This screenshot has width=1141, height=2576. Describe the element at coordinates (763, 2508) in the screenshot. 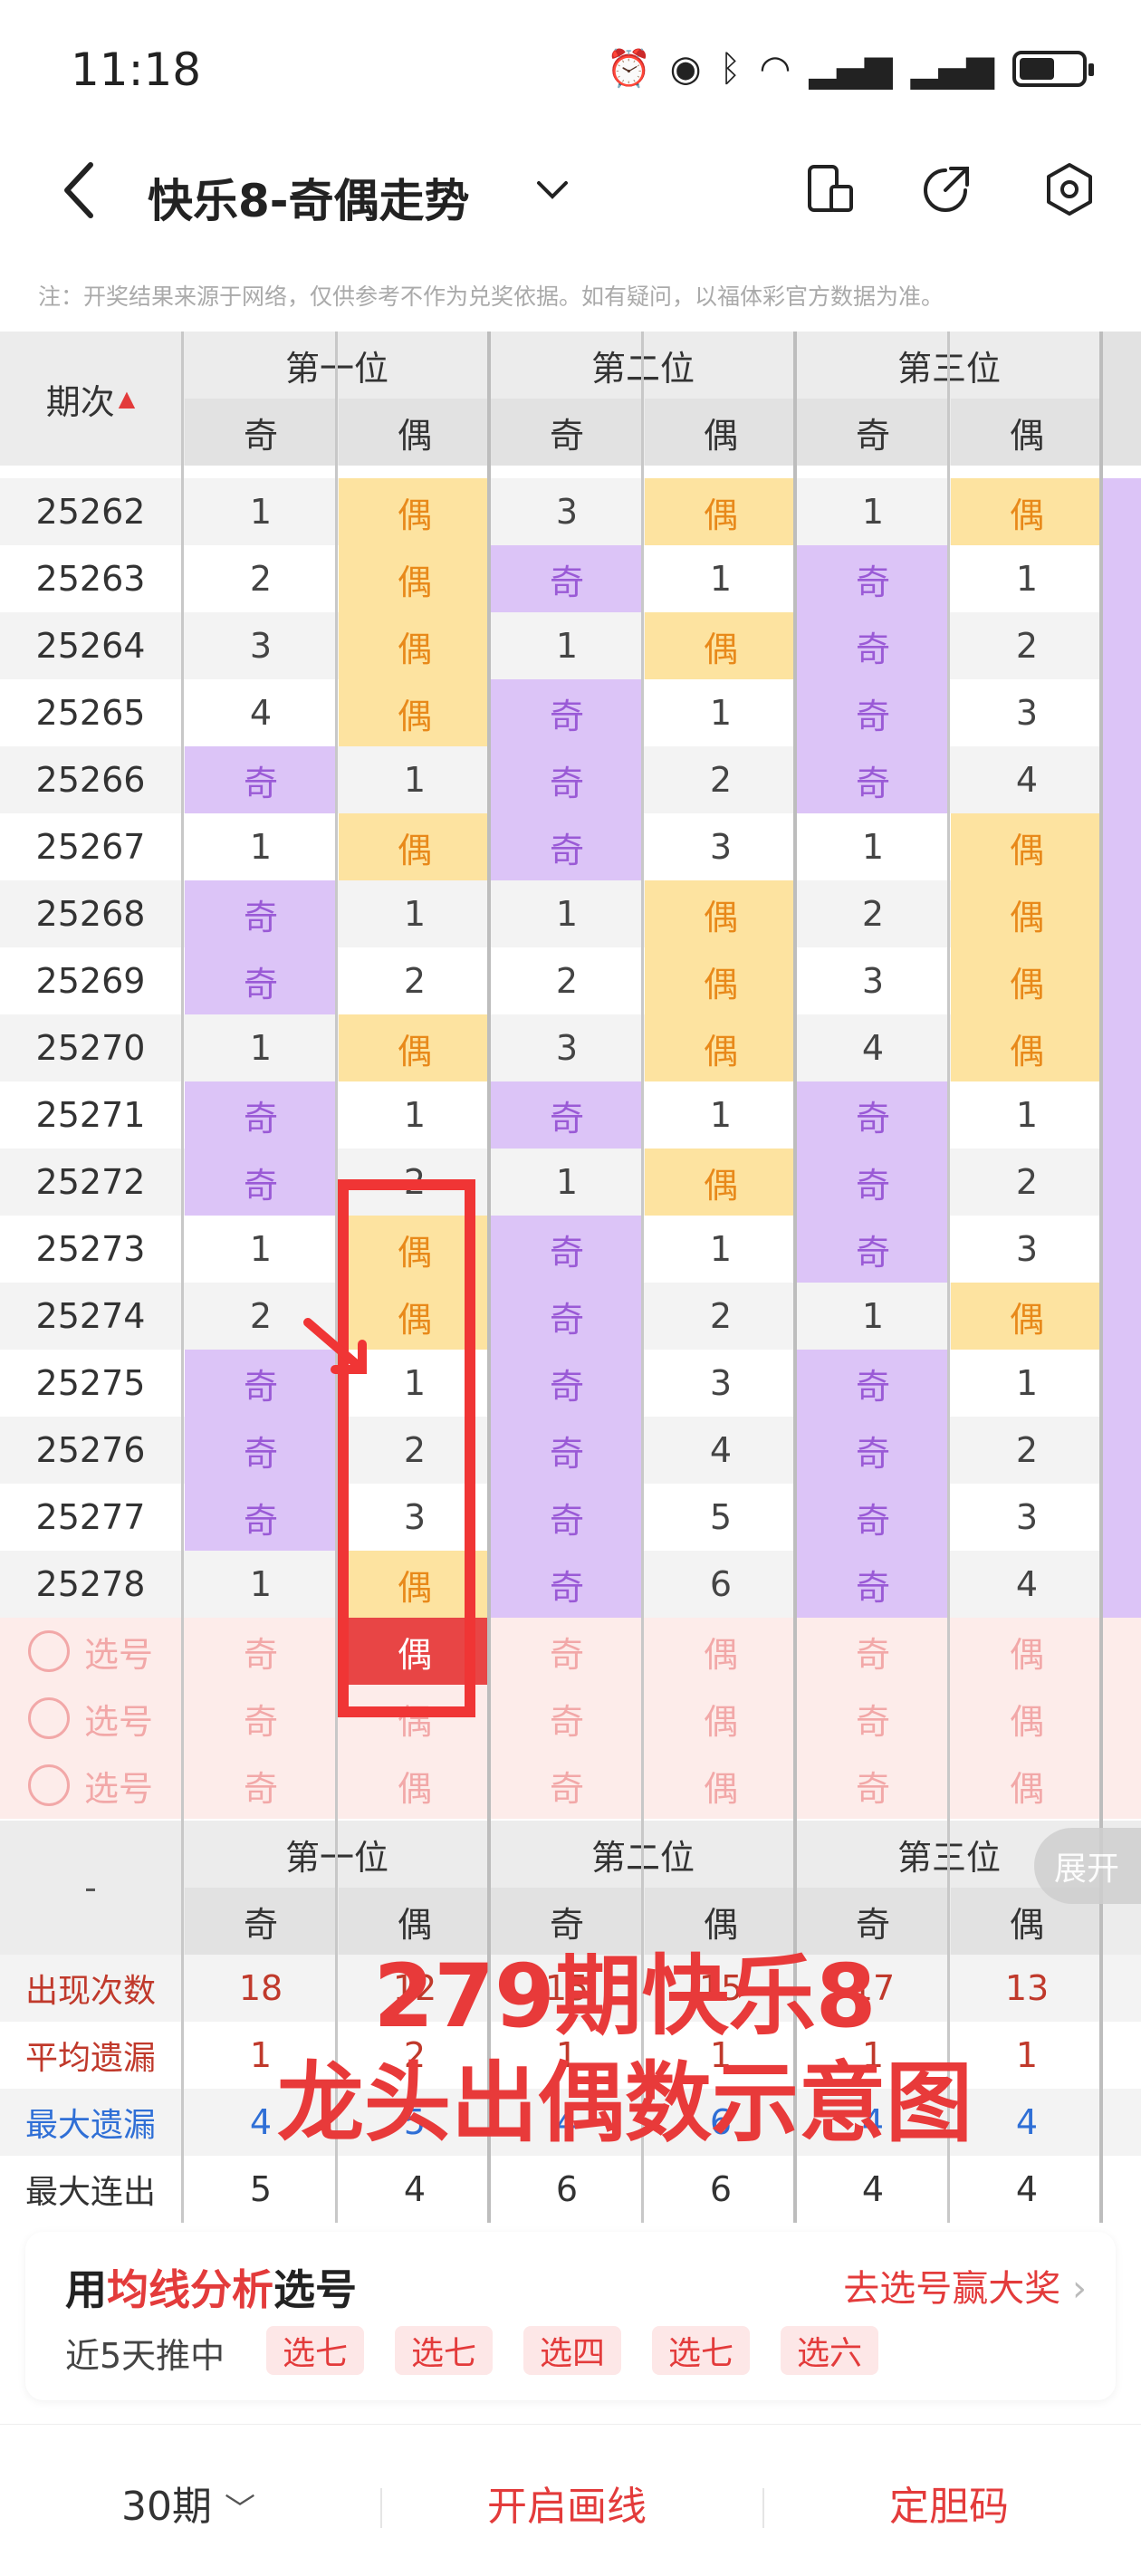

I see `separator` at that location.